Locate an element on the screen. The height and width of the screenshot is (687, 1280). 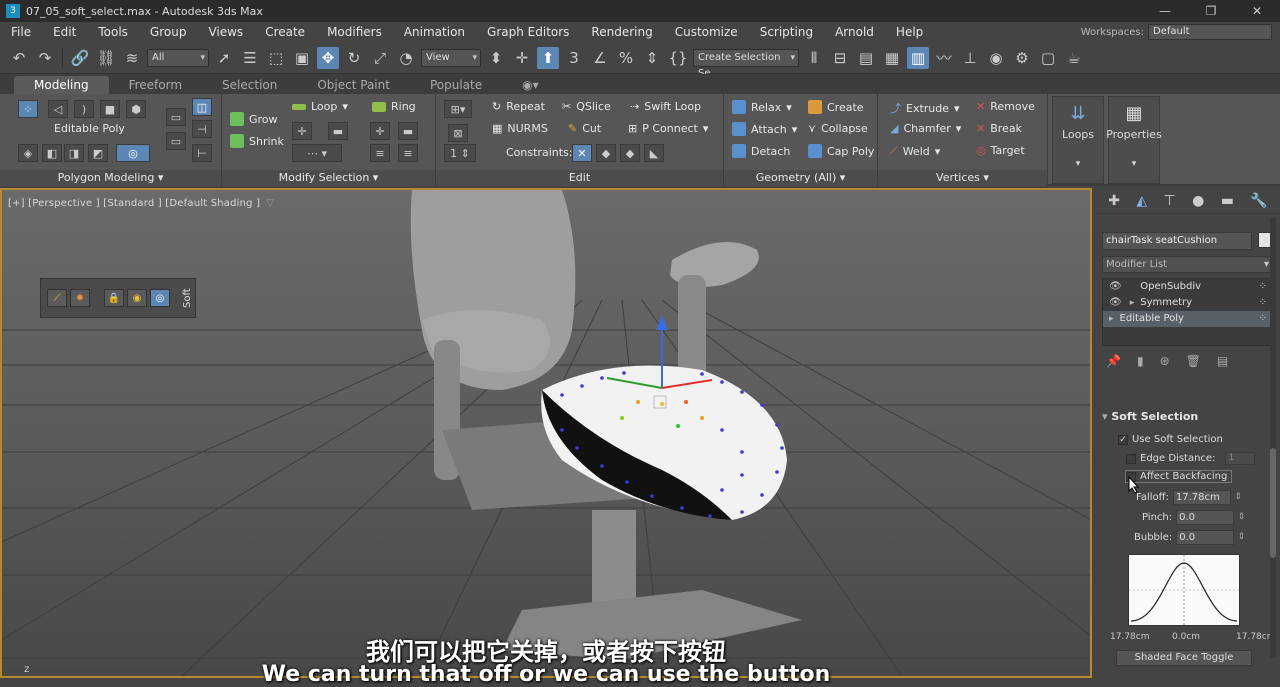
menu-animation: Animation is located at coordinates (434, 32).